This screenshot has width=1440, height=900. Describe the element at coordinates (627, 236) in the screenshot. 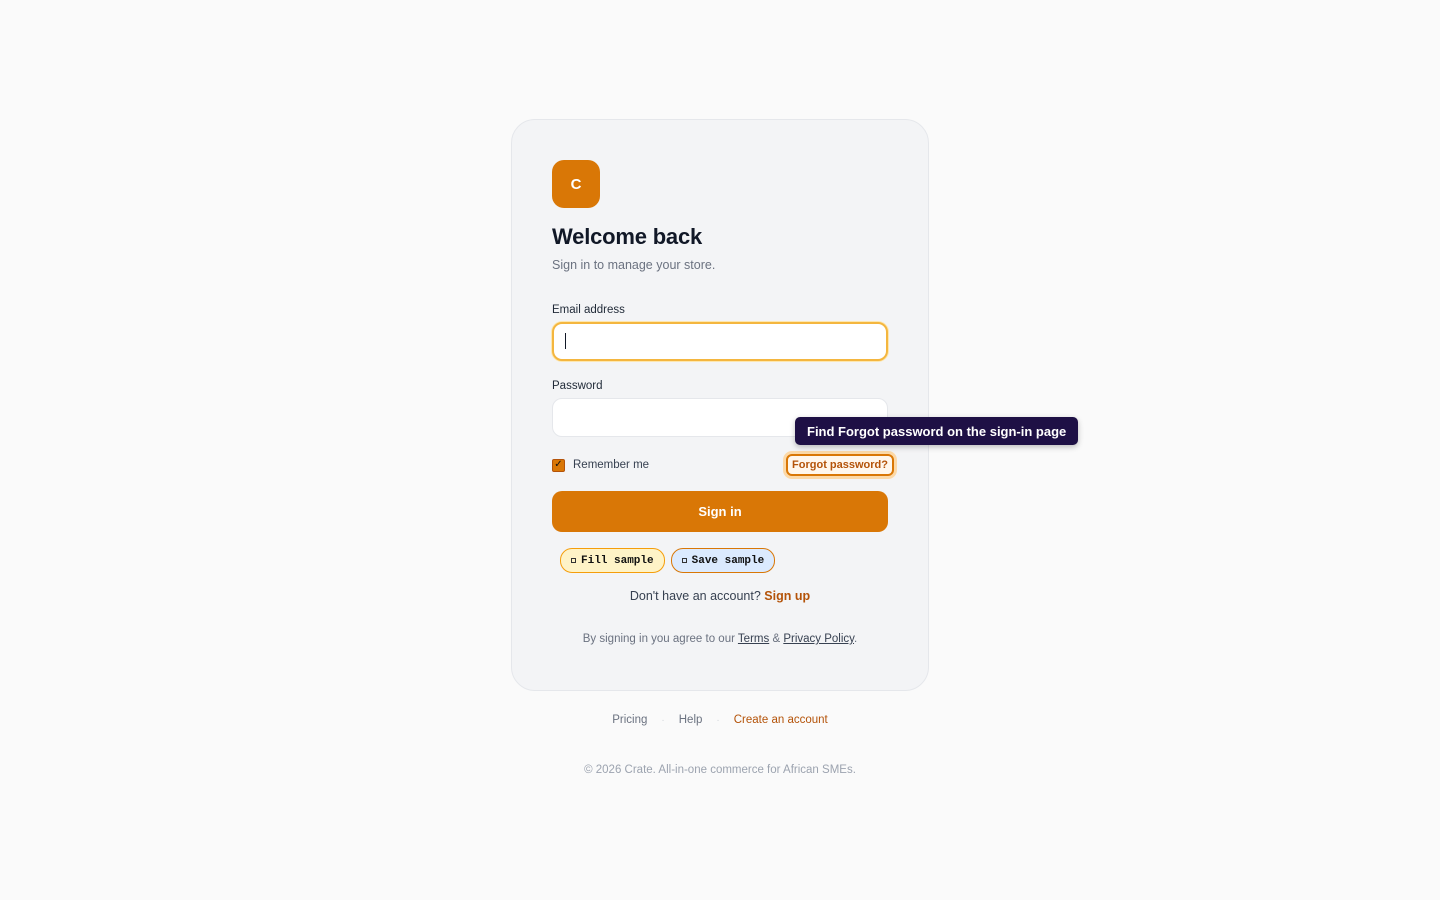

I see `page-title: Welcome back` at that location.